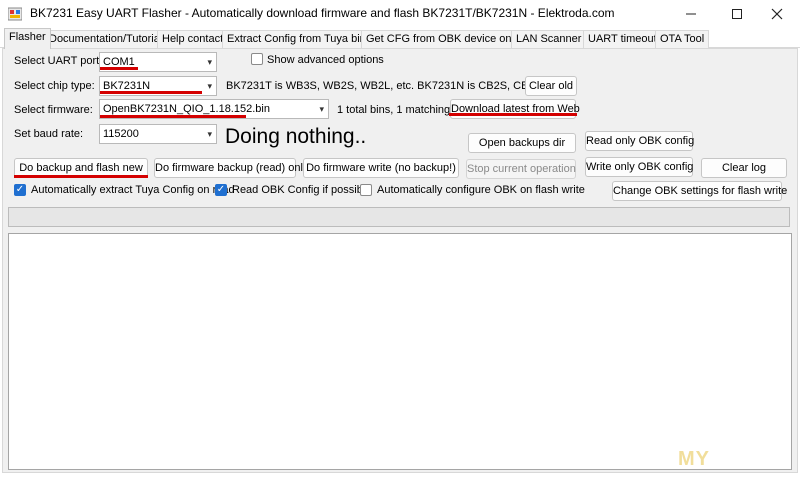  What do you see at coordinates (691, 14) in the screenshot?
I see `minimize-icon` at bounding box center [691, 14].